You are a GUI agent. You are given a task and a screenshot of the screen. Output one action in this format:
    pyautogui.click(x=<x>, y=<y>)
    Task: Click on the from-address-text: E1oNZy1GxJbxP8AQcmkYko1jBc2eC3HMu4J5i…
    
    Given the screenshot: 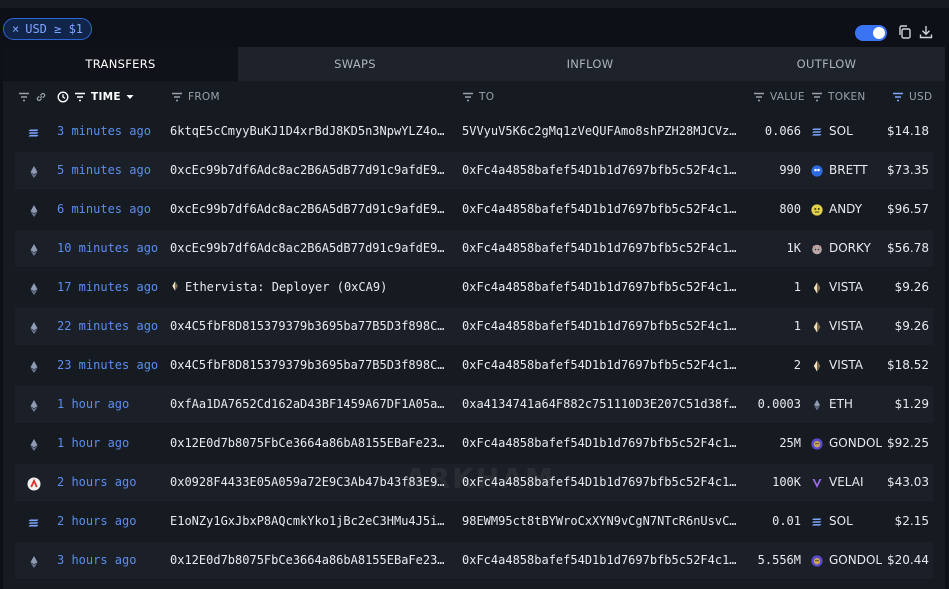 What is the action you would take?
    pyautogui.click(x=307, y=521)
    